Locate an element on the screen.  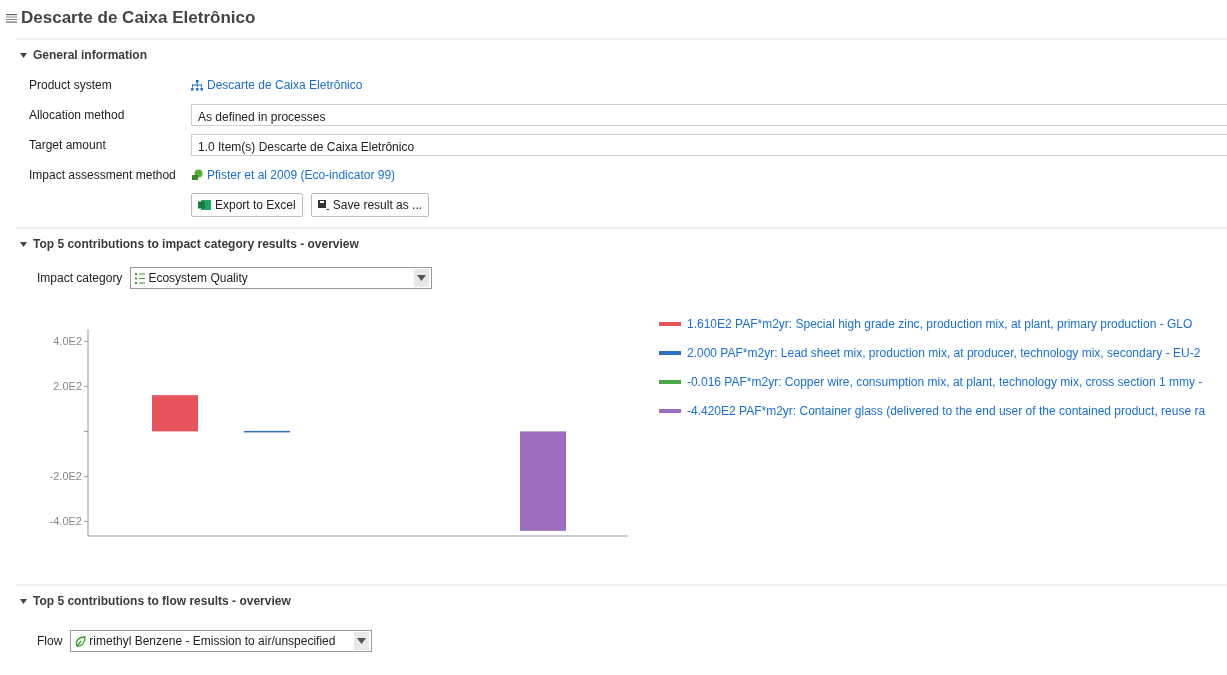
section-title: Top 5 contributions to flow results - overview is located at coordinates (162, 601).